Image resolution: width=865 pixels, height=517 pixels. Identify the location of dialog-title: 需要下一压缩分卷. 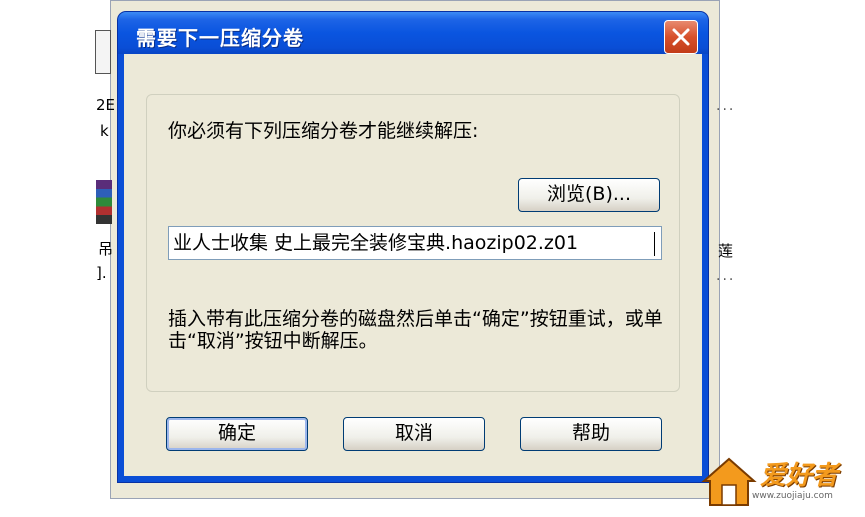
(220, 38).